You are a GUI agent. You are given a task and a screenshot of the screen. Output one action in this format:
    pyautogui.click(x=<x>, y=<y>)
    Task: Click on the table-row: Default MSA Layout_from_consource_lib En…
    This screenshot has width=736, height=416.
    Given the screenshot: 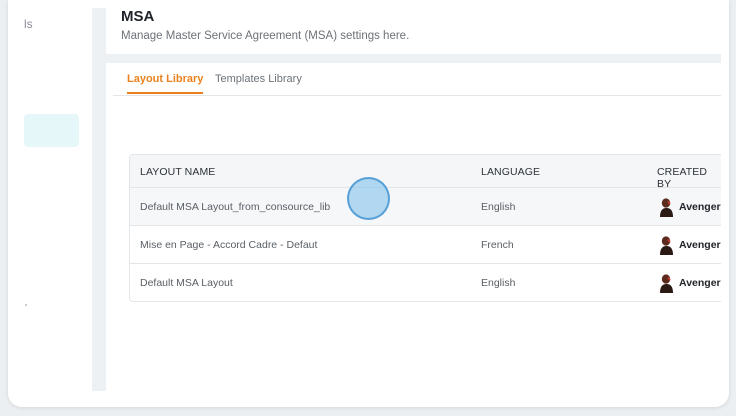 What is the action you would take?
    pyautogui.click(x=425, y=207)
    